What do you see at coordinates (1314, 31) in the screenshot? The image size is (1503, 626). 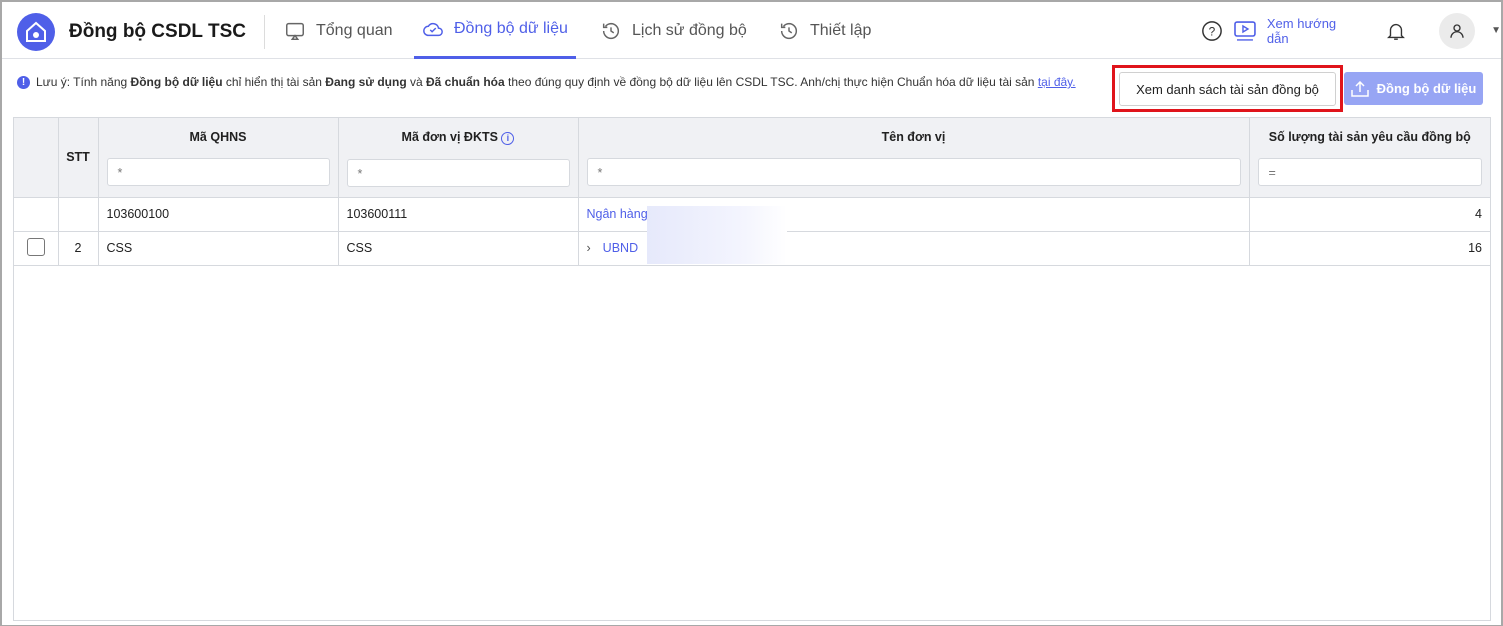 I see `guide-link: Xem hướng dẫn` at bounding box center [1314, 31].